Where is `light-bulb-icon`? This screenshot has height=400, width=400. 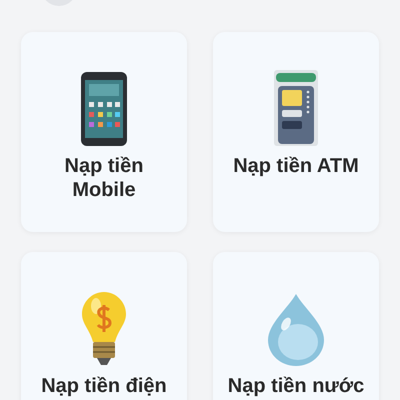
light-bulb-icon is located at coordinates (104, 329).